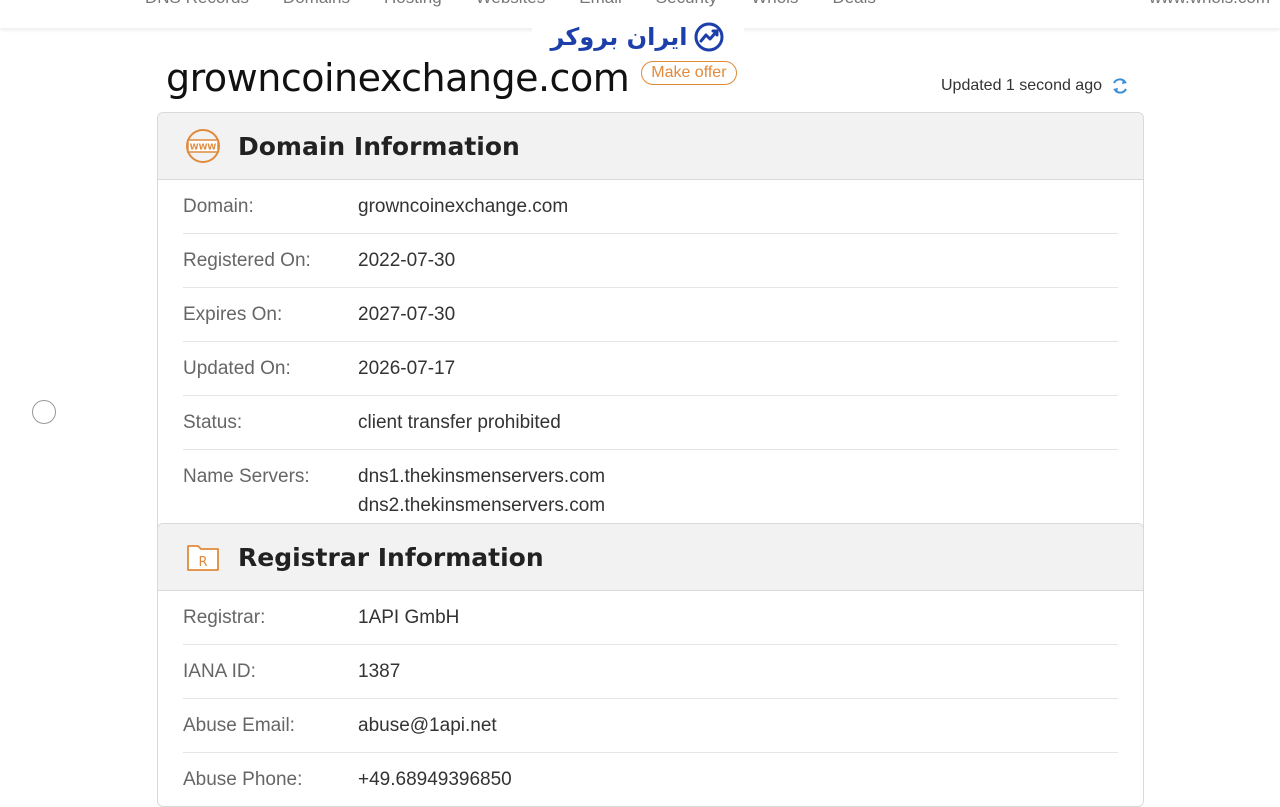 The width and height of the screenshot is (1280, 807). I want to click on info-row: IANA ID: 1387, so click(650, 672).